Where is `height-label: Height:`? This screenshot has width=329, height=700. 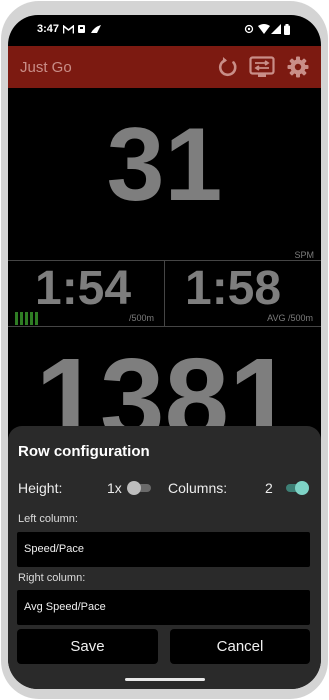 height-label: Height: is located at coordinates (40, 488).